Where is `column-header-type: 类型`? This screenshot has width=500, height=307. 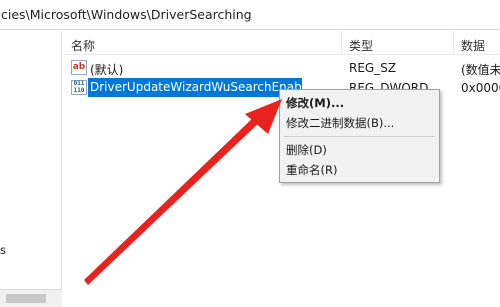 column-header-type: 类型 is located at coordinates (361, 45).